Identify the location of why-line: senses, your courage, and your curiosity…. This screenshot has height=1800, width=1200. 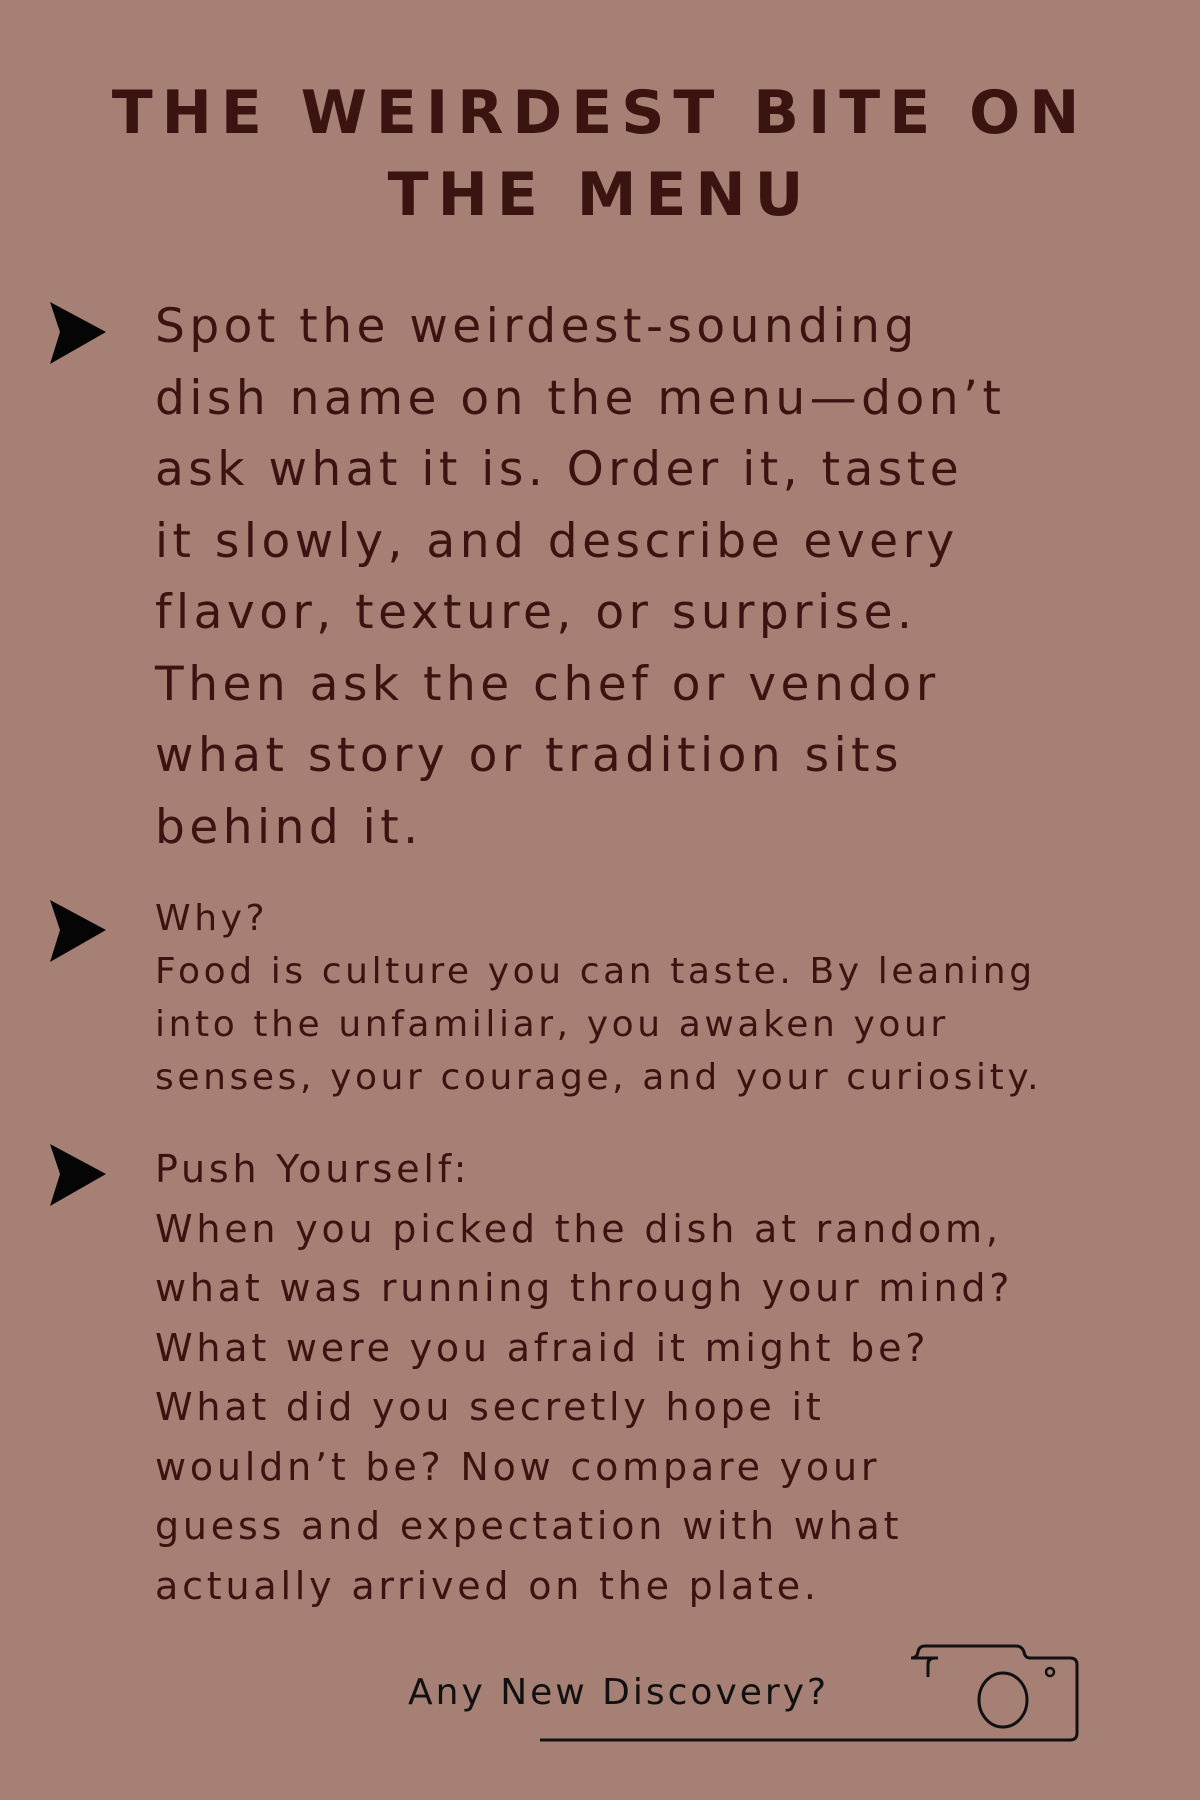
(599, 1077).